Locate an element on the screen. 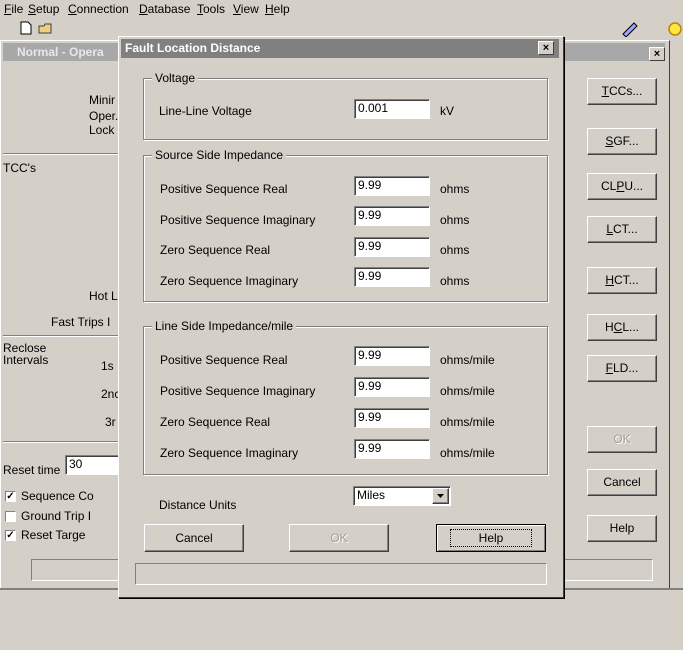 The height and width of the screenshot is (650, 683). source-pos-real-label: Positive Sequence Real is located at coordinates (224, 189).